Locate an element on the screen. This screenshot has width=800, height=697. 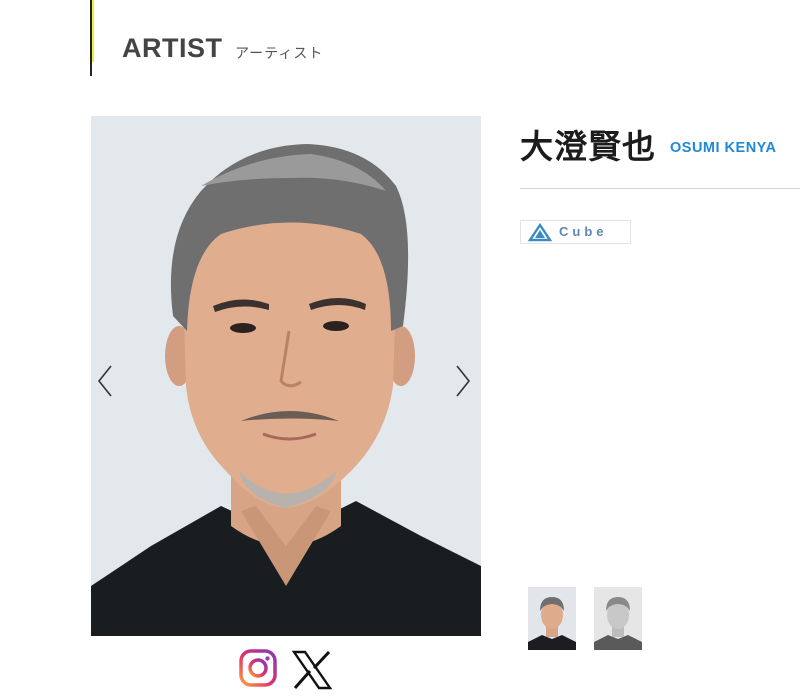
cube-logo-icon is located at coordinates (540, 232).